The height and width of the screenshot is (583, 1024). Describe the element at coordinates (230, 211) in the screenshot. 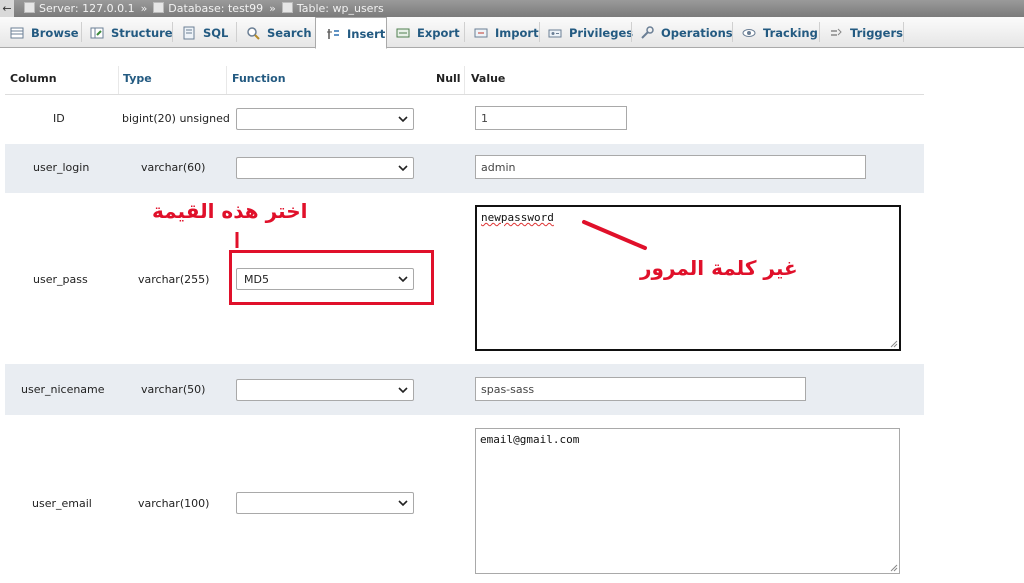

I see `annotation-choose-value: اختر هذه القيمة` at that location.